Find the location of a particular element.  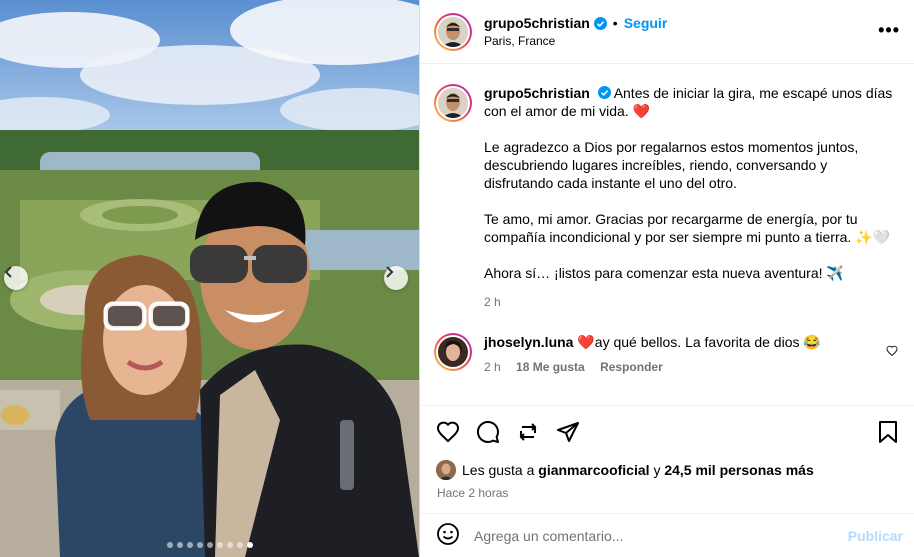

like-button is located at coordinates (448, 432).